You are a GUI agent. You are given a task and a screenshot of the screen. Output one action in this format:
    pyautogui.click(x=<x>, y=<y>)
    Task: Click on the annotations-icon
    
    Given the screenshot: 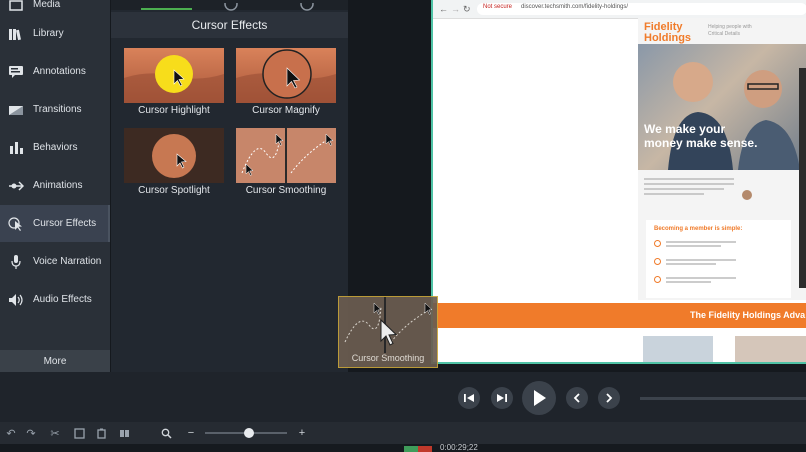 What is the action you would take?
    pyautogui.click(x=16, y=72)
    